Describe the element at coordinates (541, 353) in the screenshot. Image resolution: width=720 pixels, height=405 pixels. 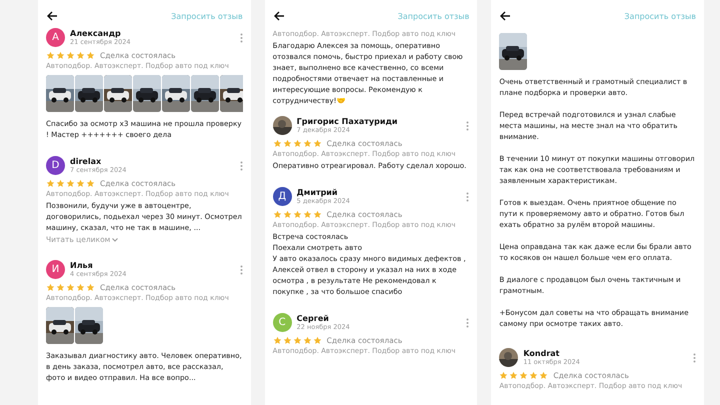
I see `reviewer-name: Kondrat` at that location.